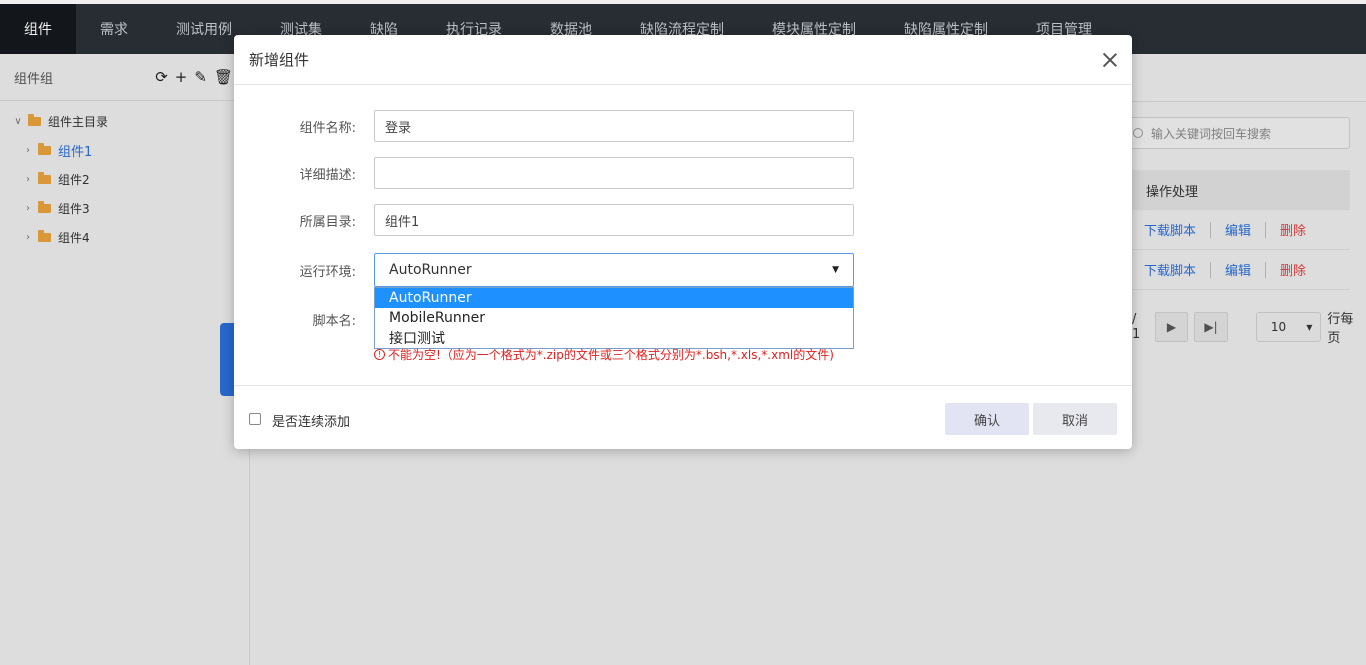 The height and width of the screenshot is (665, 1366). What do you see at coordinates (1075, 419) in the screenshot?
I see `cancel-button: 取消` at bounding box center [1075, 419].